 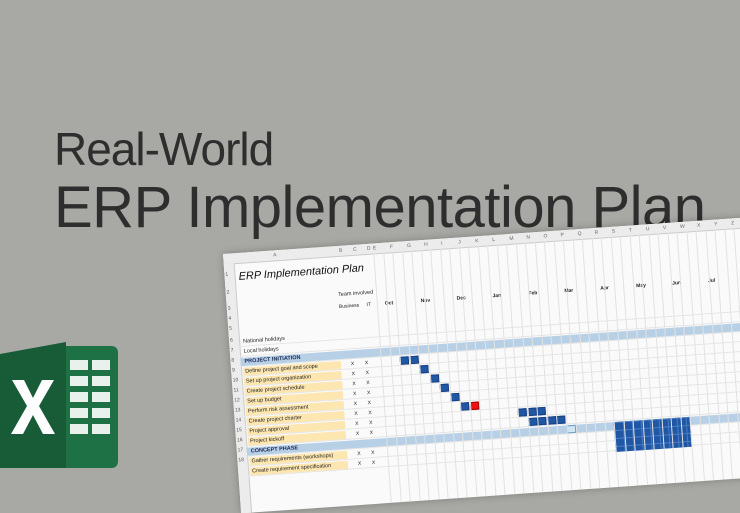 I want to click on business-label: Business, so click(x=349, y=306).